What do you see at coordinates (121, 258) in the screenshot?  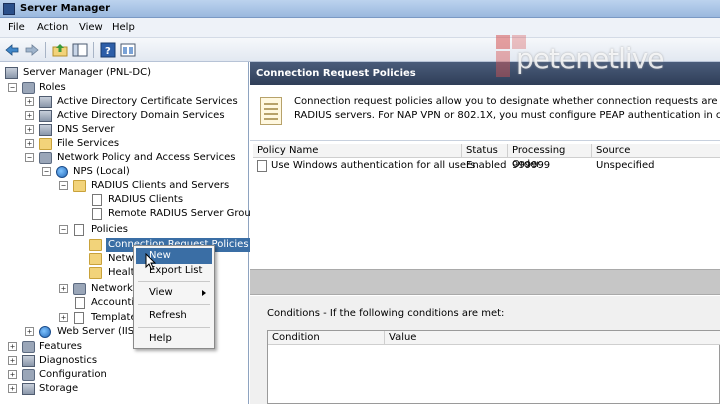 I see `tree-label: Netw` at bounding box center [121, 258].